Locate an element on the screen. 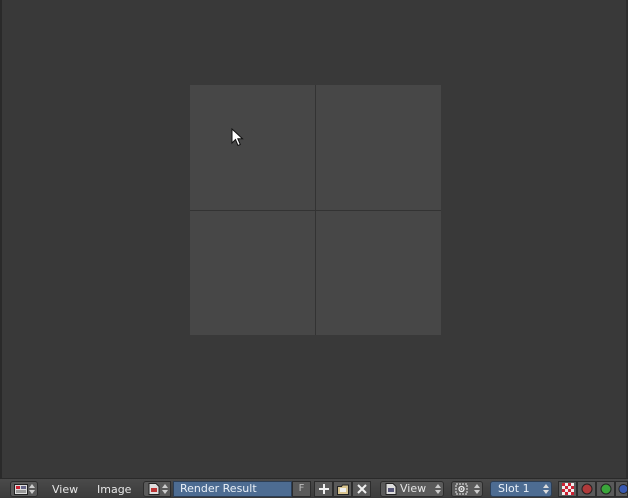  new-image-button is located at coordinates (323, 489).